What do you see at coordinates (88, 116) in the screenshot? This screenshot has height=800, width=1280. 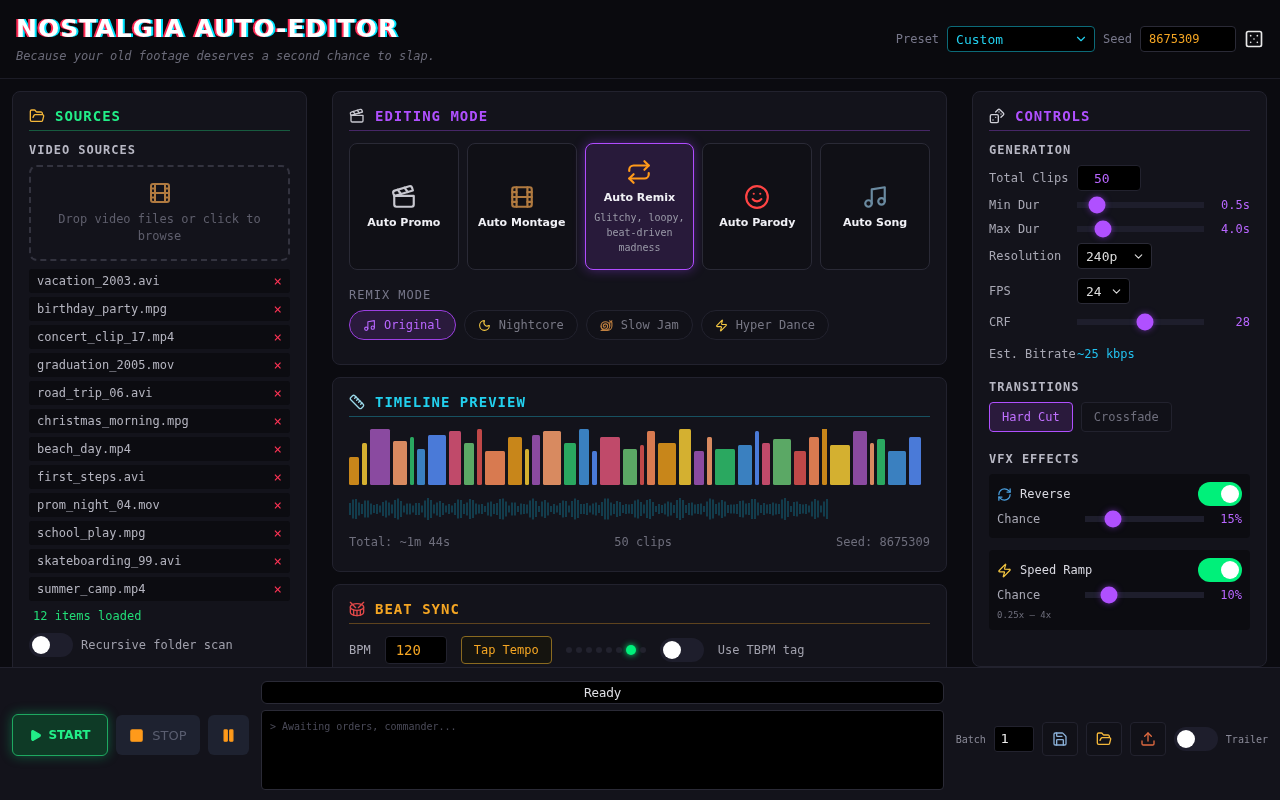 I see `panel-title: SOURCES` at bounding box center [88, 116].